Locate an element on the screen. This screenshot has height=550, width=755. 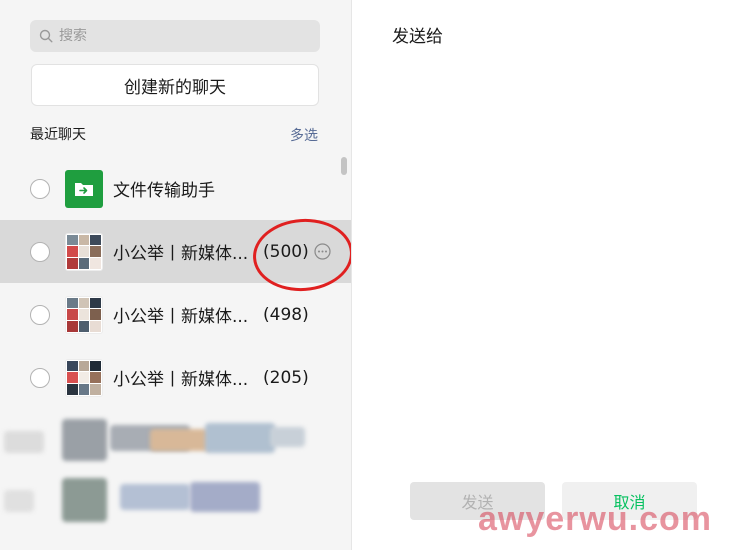
chat-name: 文件传输助手 is located at coordinates (164, 191).